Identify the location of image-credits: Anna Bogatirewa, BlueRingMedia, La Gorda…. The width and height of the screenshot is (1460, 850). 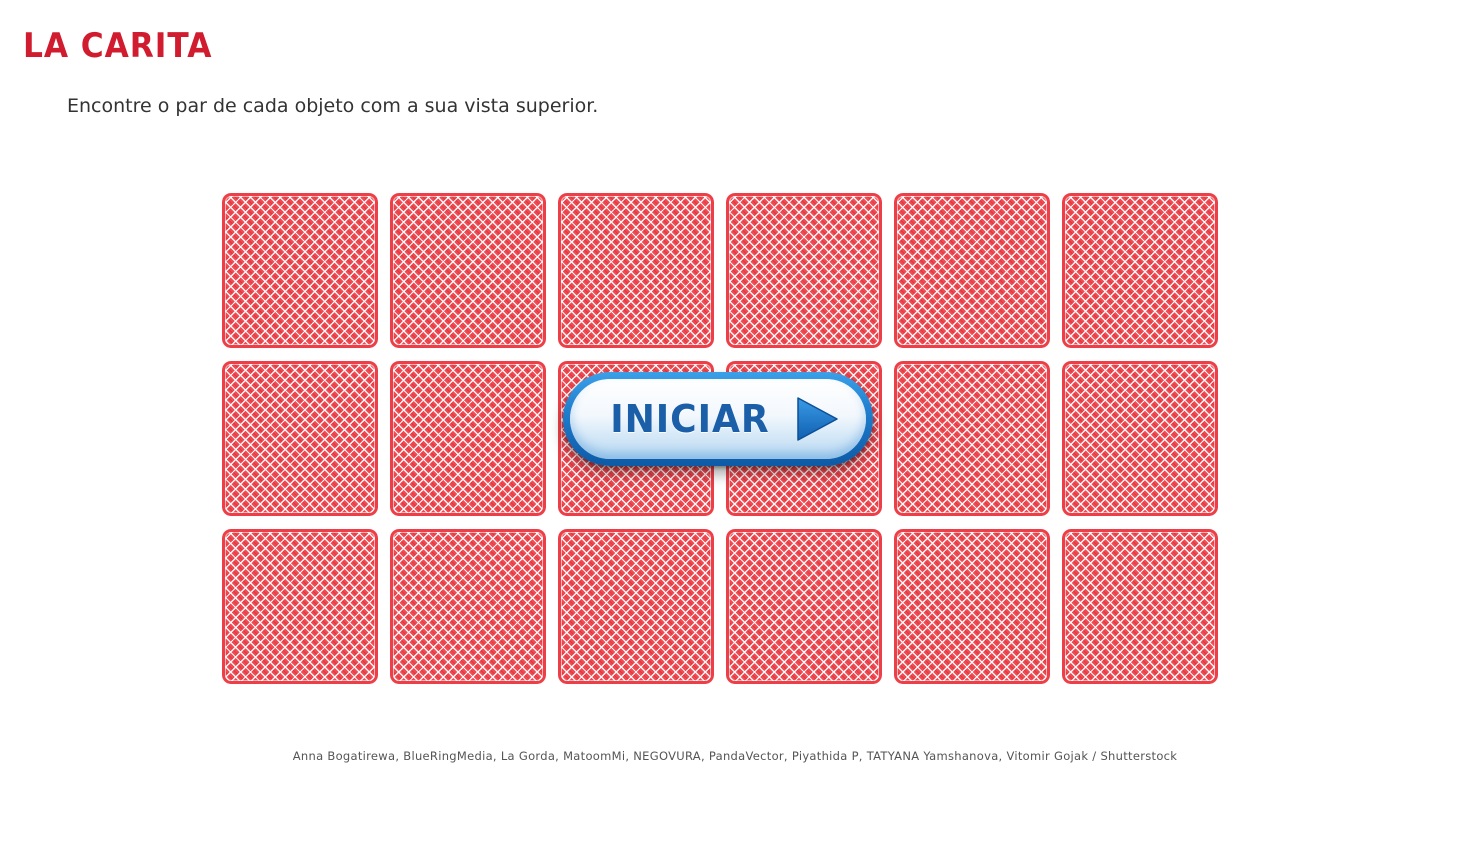
(735, 756).